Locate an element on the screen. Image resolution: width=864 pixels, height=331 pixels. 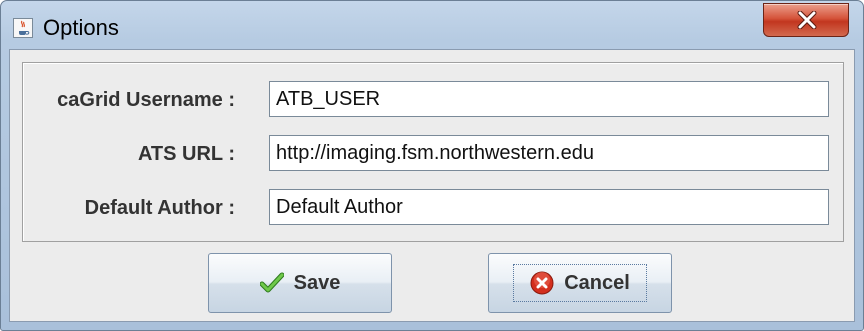
save-button-label: Save is located at coordinates (317, 282).